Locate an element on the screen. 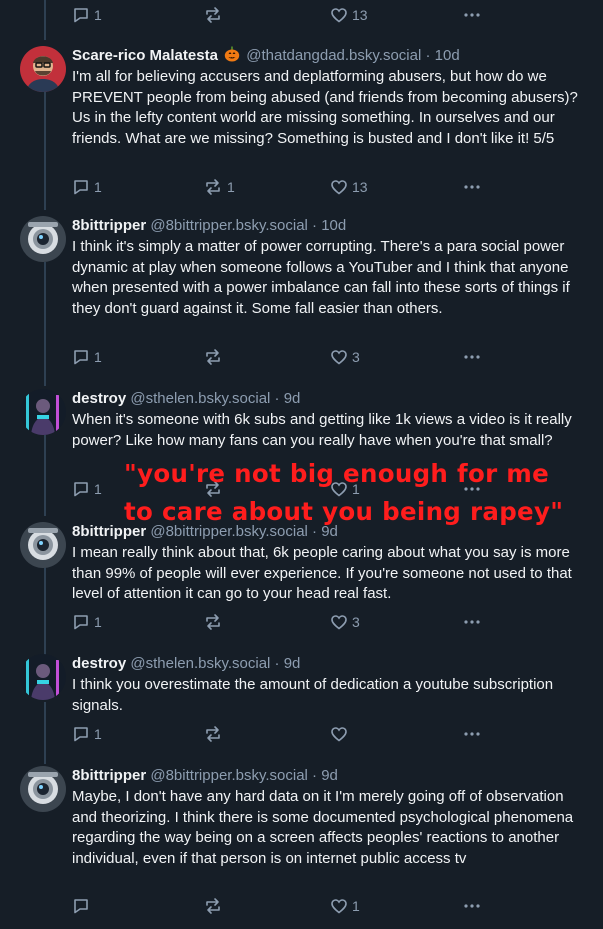 Image resolution: width=603 pixels, height=929 pixels. post-actions: 1 13 is located at coordinates (282, 16).